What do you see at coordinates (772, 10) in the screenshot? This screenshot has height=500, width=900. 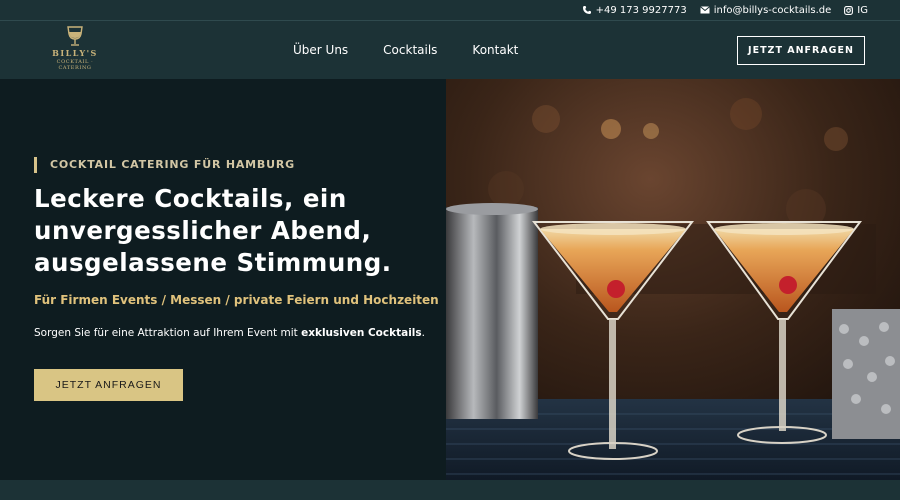 I see `email-address: info@billys-cocktails.de` at bounding box center [772, 10].